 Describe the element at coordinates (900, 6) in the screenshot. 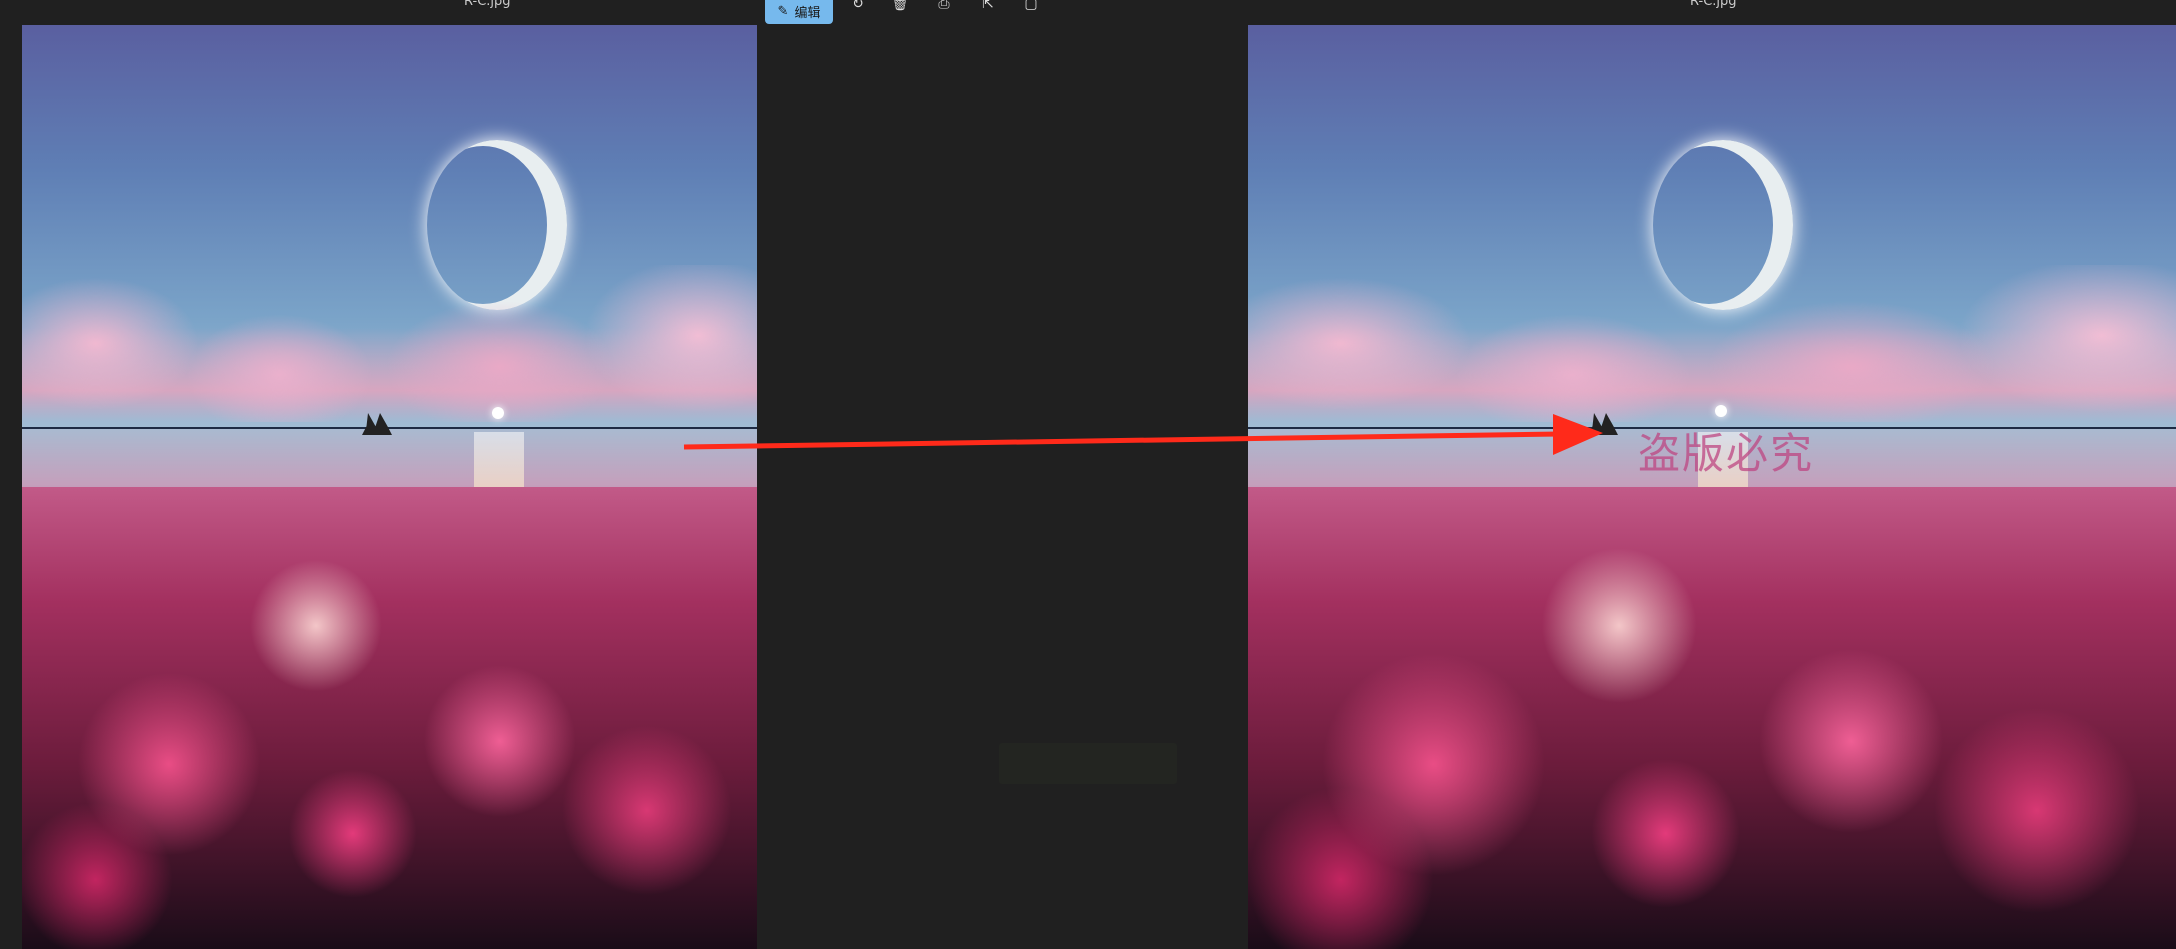

I see `delete-icon: 🗑` at that location.